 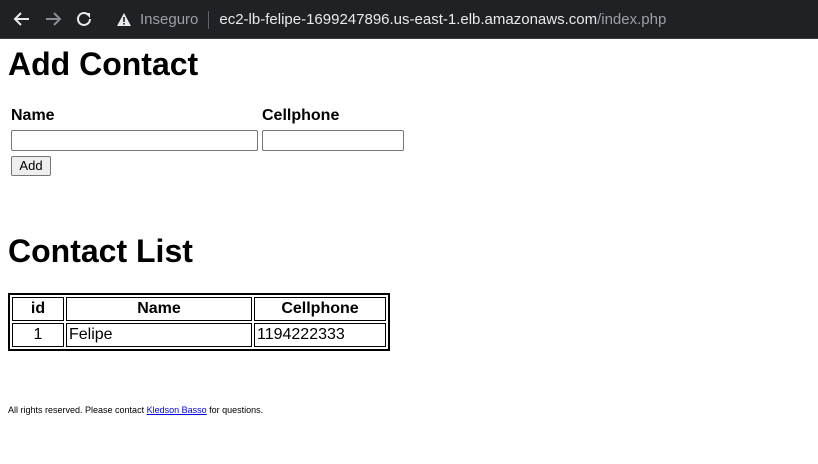 I want to click on arrow-left-icon, so click(x=21, y=19).